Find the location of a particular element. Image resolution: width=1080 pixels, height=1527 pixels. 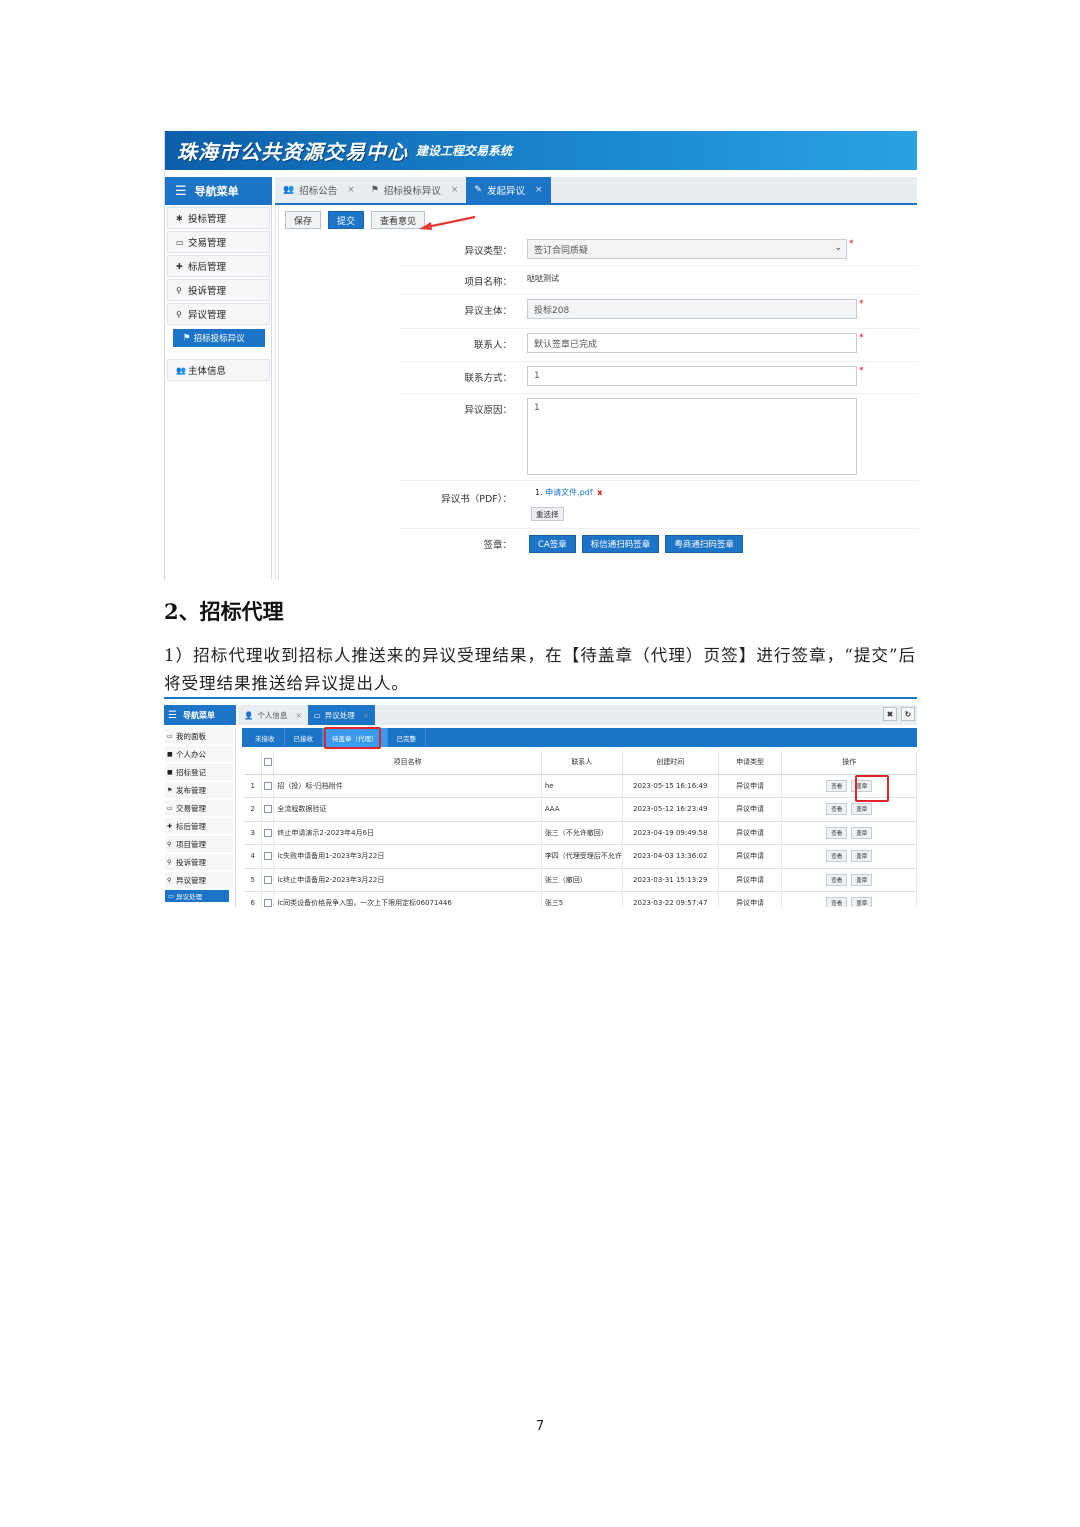

sidebar-item: ▭ 交易管理 is located at coordinates (199, 808).